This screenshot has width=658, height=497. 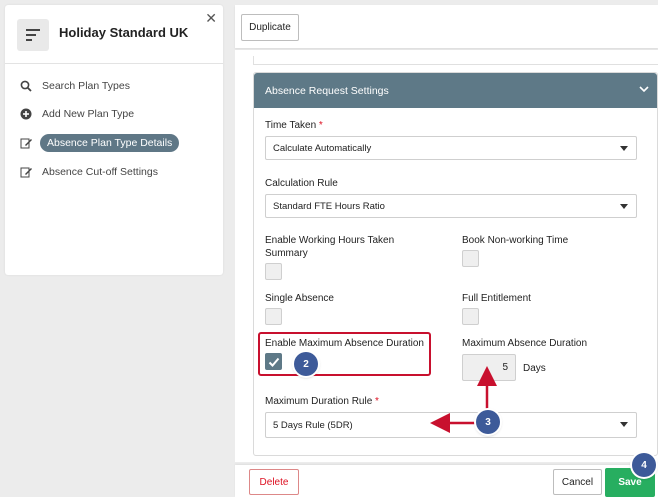 What do you see at coordinates (463, 399) in the screenshot?
I see `annotation-arrows` at bounding box center [463, 399].